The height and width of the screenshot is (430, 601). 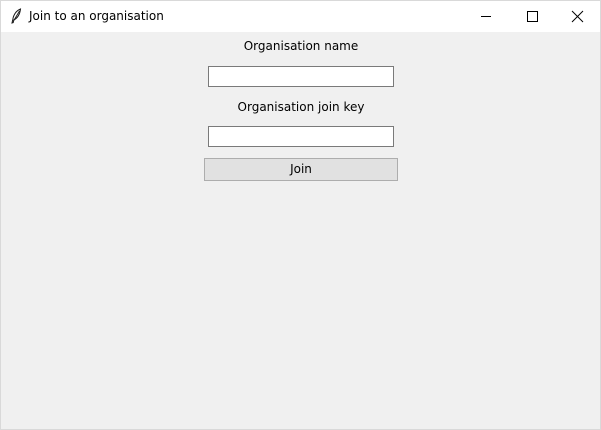 What do you see at coordinates (301, 136) in the screenshot?
I see `org-key-input` at bounding box center [301, 136].